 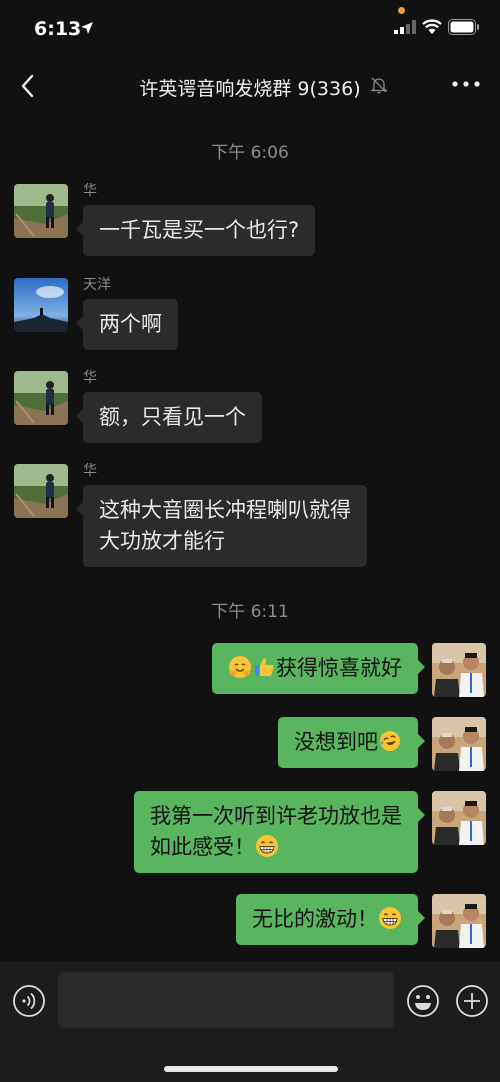 I want to click on wifi-icon, so click(x=432, y=26).